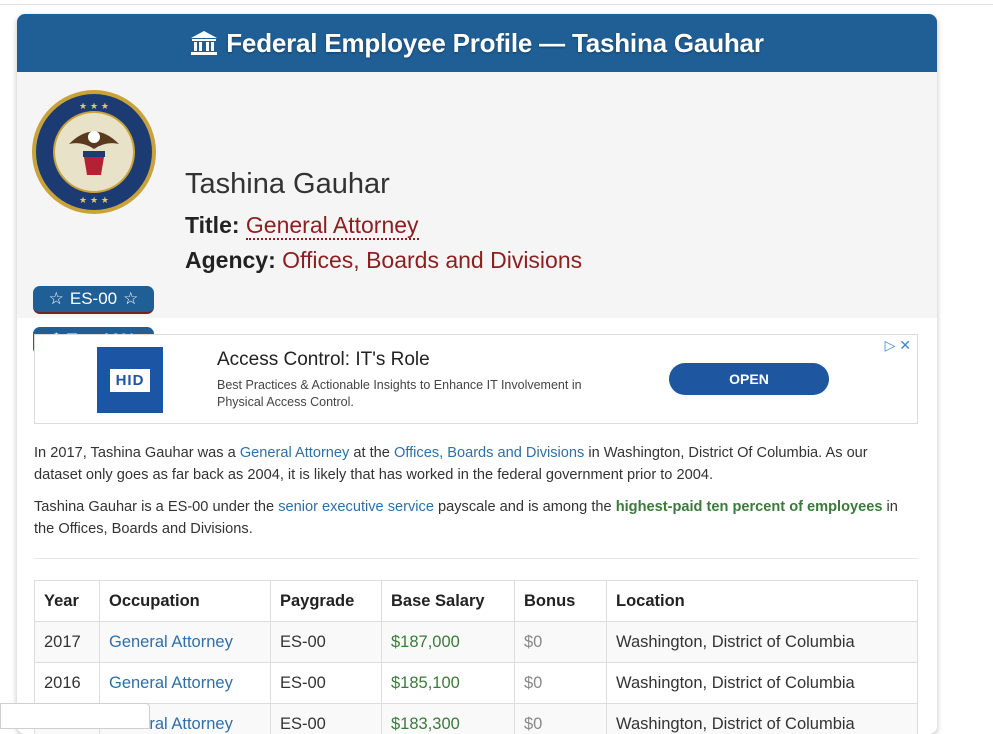  Describe the element at coordinates (94, 152) in the screenshot. I see `doj-seal-icon: ★ ★ ★ ★ ★ ★` at that location.